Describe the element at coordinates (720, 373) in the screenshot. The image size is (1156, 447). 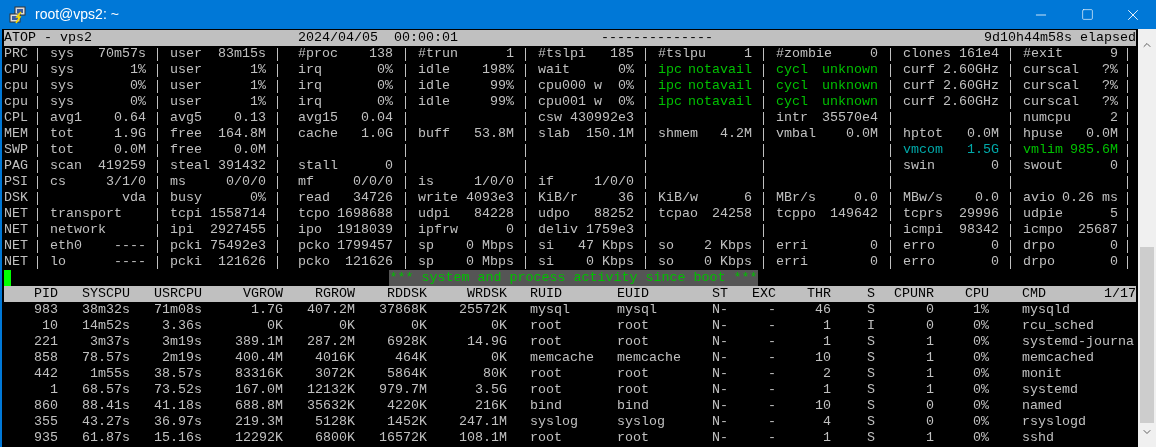
I see `table-cell: N-` at that location.